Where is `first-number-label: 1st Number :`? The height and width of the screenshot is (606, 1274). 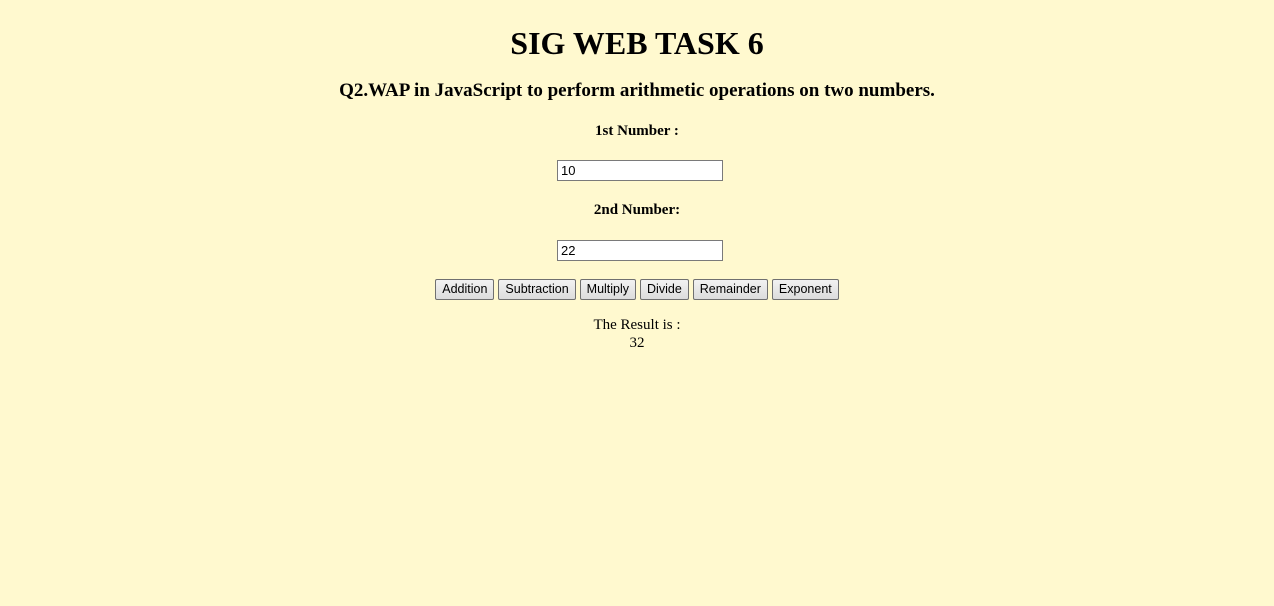 first-number-label: 1st Number : is located at coordinates (637, 131).